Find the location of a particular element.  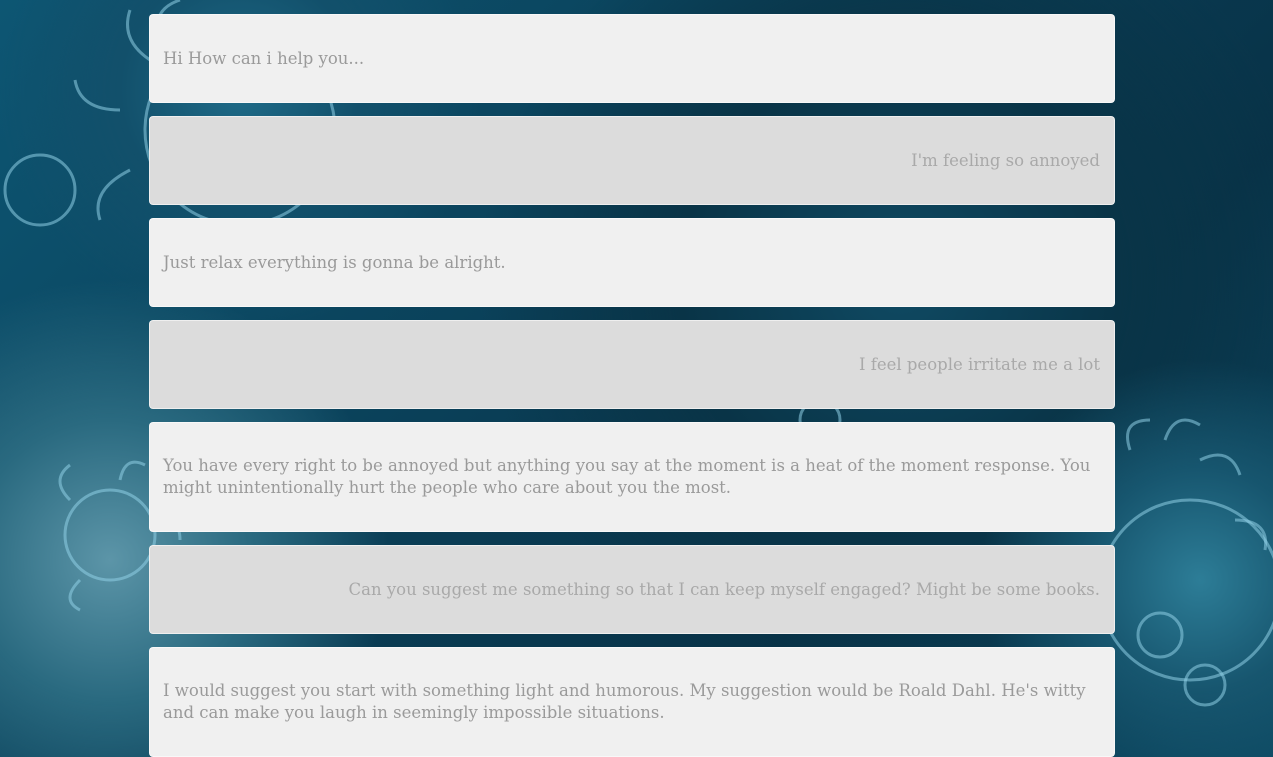

user-message: I'm feeling so annoyed is located at coordinates (632, 160).